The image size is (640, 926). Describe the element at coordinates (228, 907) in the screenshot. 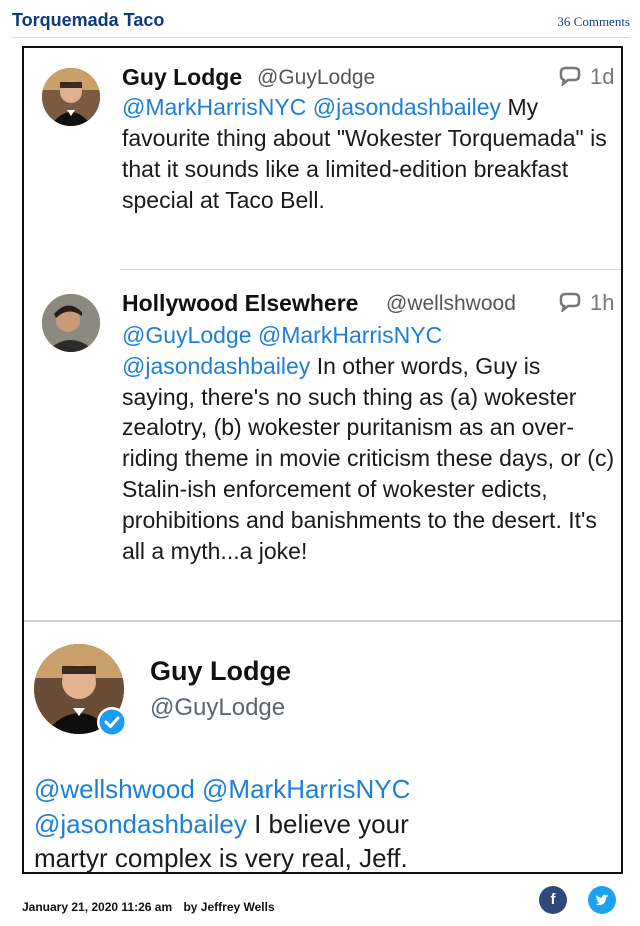

I see `post-byline: by Jeffrey Wells` at that location.